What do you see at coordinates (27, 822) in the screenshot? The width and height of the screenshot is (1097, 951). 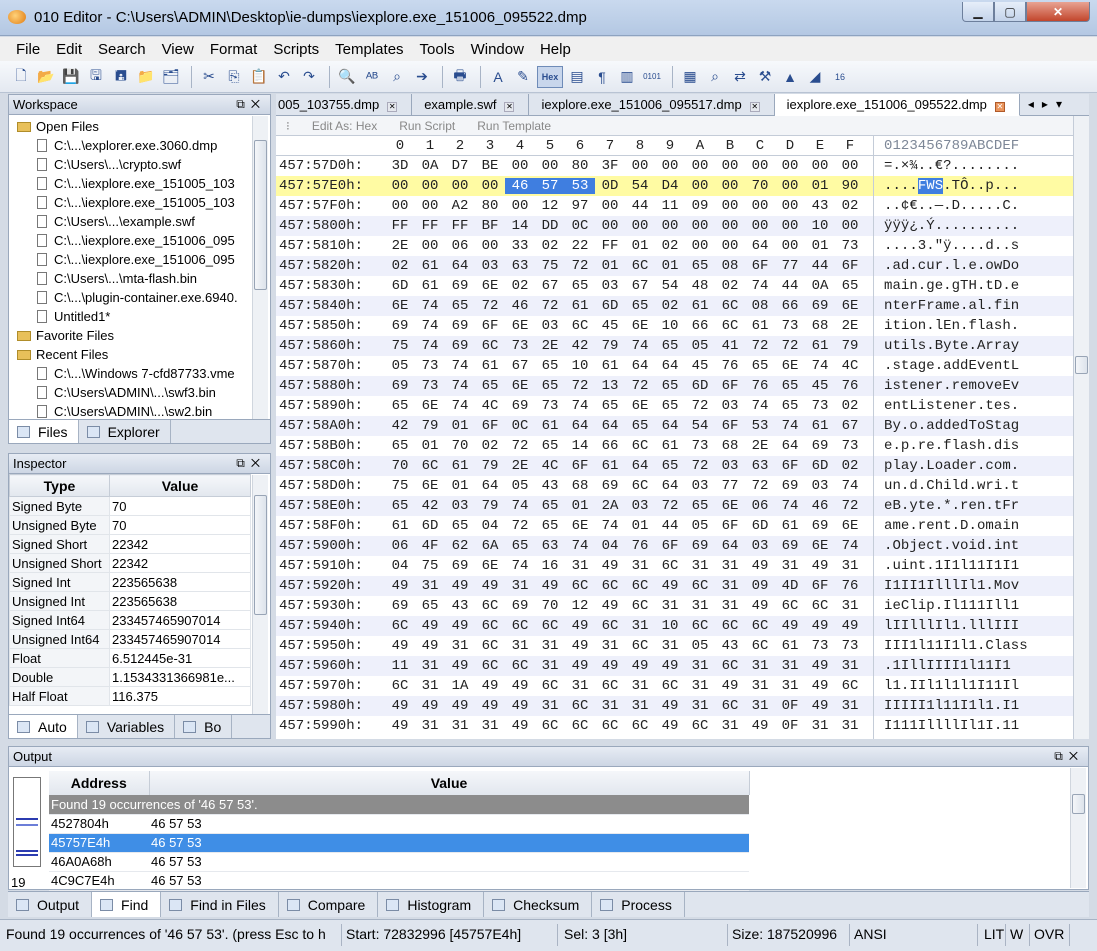 I see `results-minimap` at bounding box center [27, 822].